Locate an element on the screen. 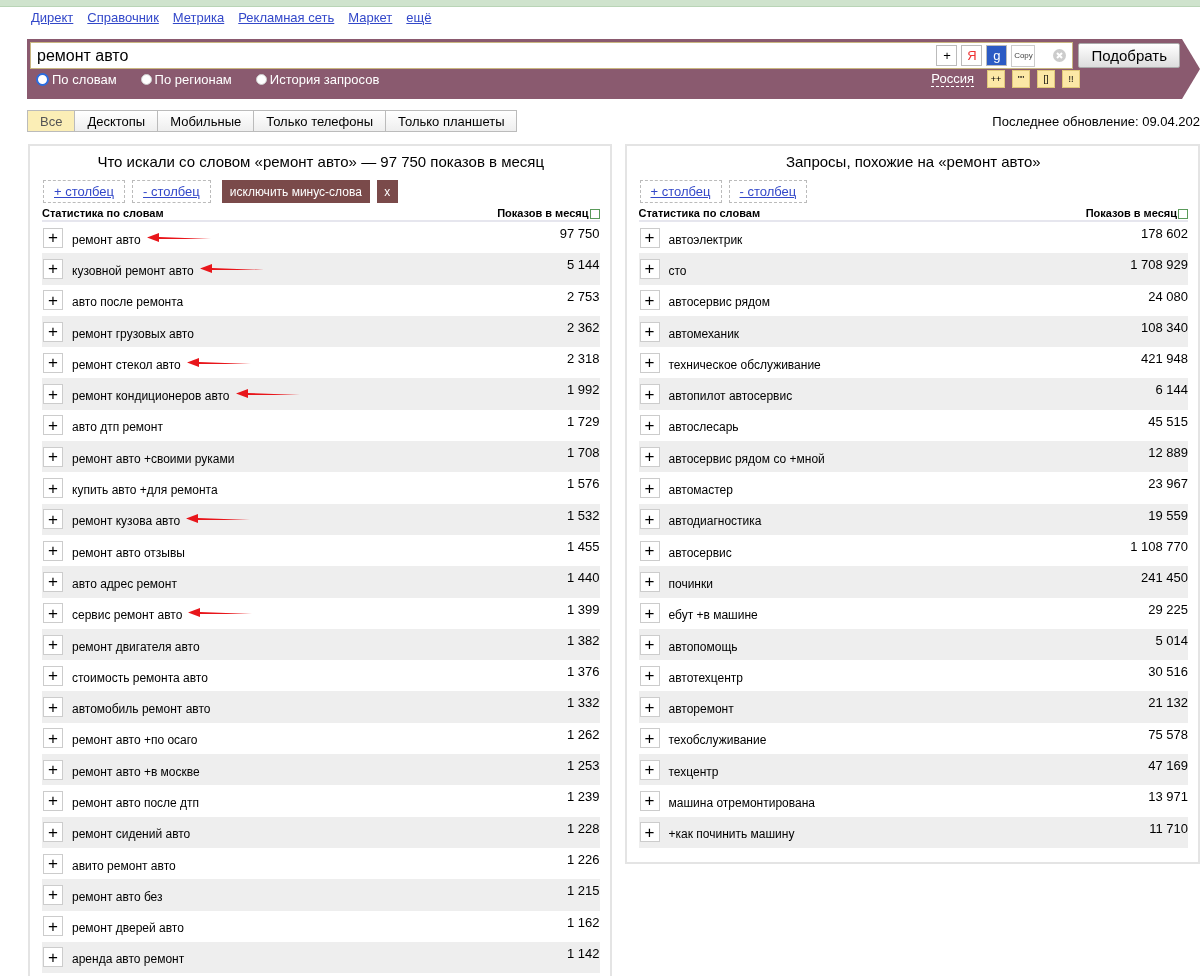  copy-button: Copy is located at coordinates (1023, 55).